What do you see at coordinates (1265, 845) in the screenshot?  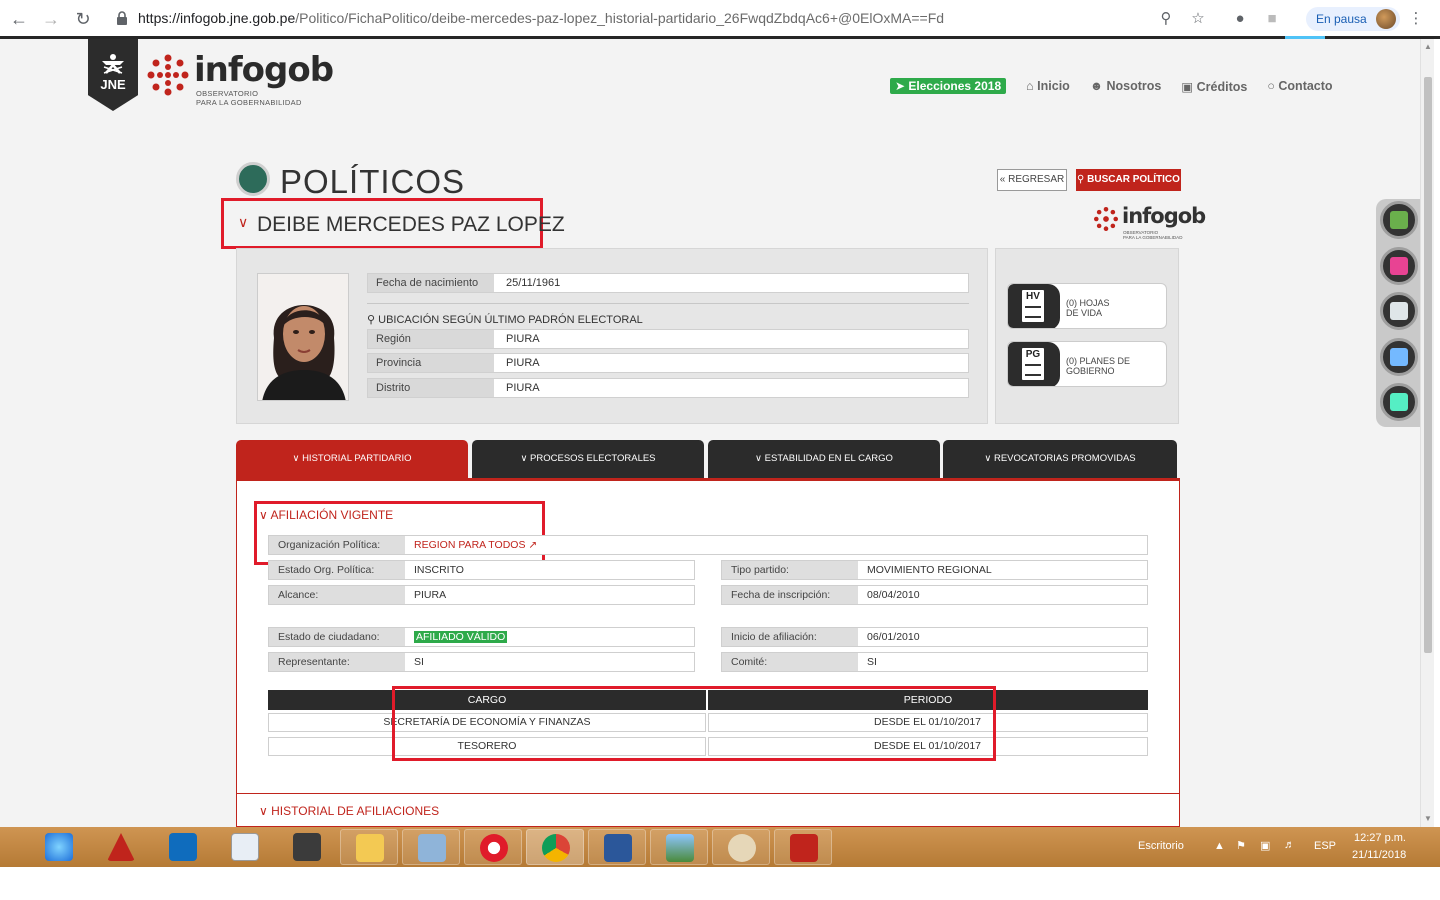 I see `network-tray-icon: ▣` at bounding box center [1265, 845].